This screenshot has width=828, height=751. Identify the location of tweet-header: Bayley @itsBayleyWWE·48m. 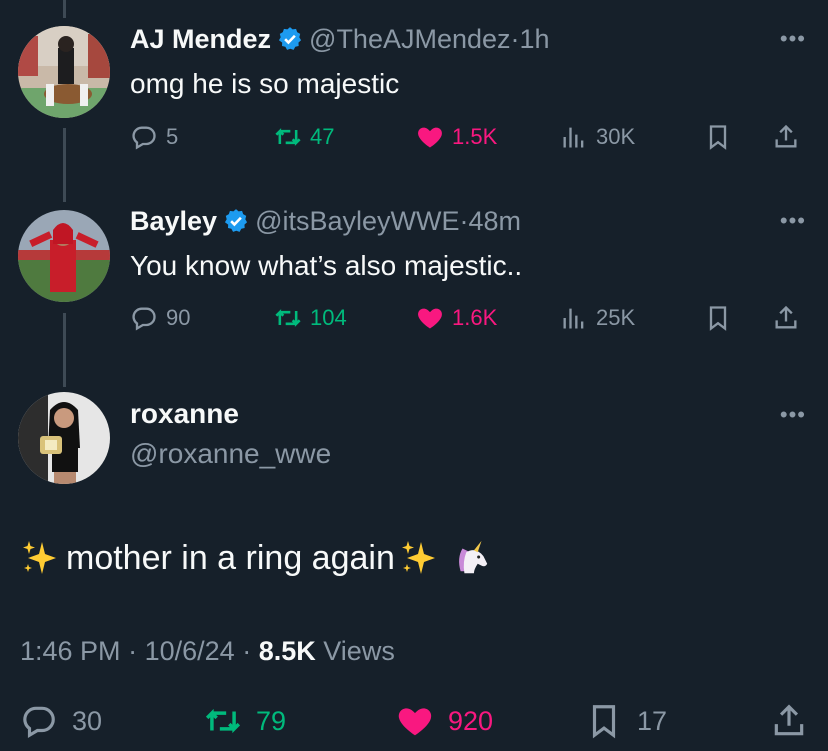
(325, 221).